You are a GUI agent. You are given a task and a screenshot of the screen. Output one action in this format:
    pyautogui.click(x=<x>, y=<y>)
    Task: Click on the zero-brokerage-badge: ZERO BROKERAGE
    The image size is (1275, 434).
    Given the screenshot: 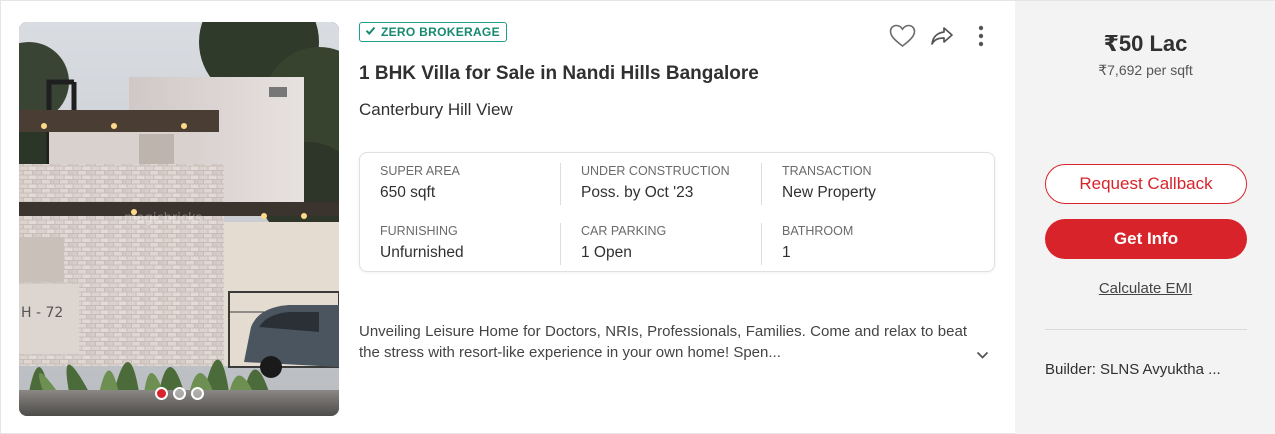 What is the action you would take?
    pyautogui.click(x=433, y=32)
    